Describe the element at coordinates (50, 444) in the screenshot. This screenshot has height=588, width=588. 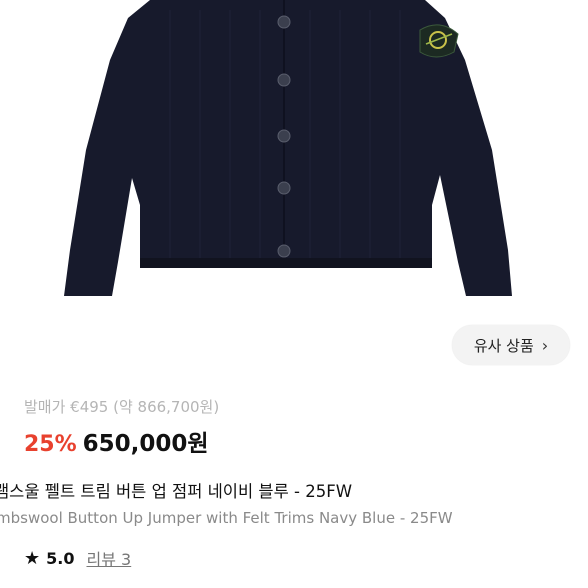
I see `discount-rate: 25%` at that location.